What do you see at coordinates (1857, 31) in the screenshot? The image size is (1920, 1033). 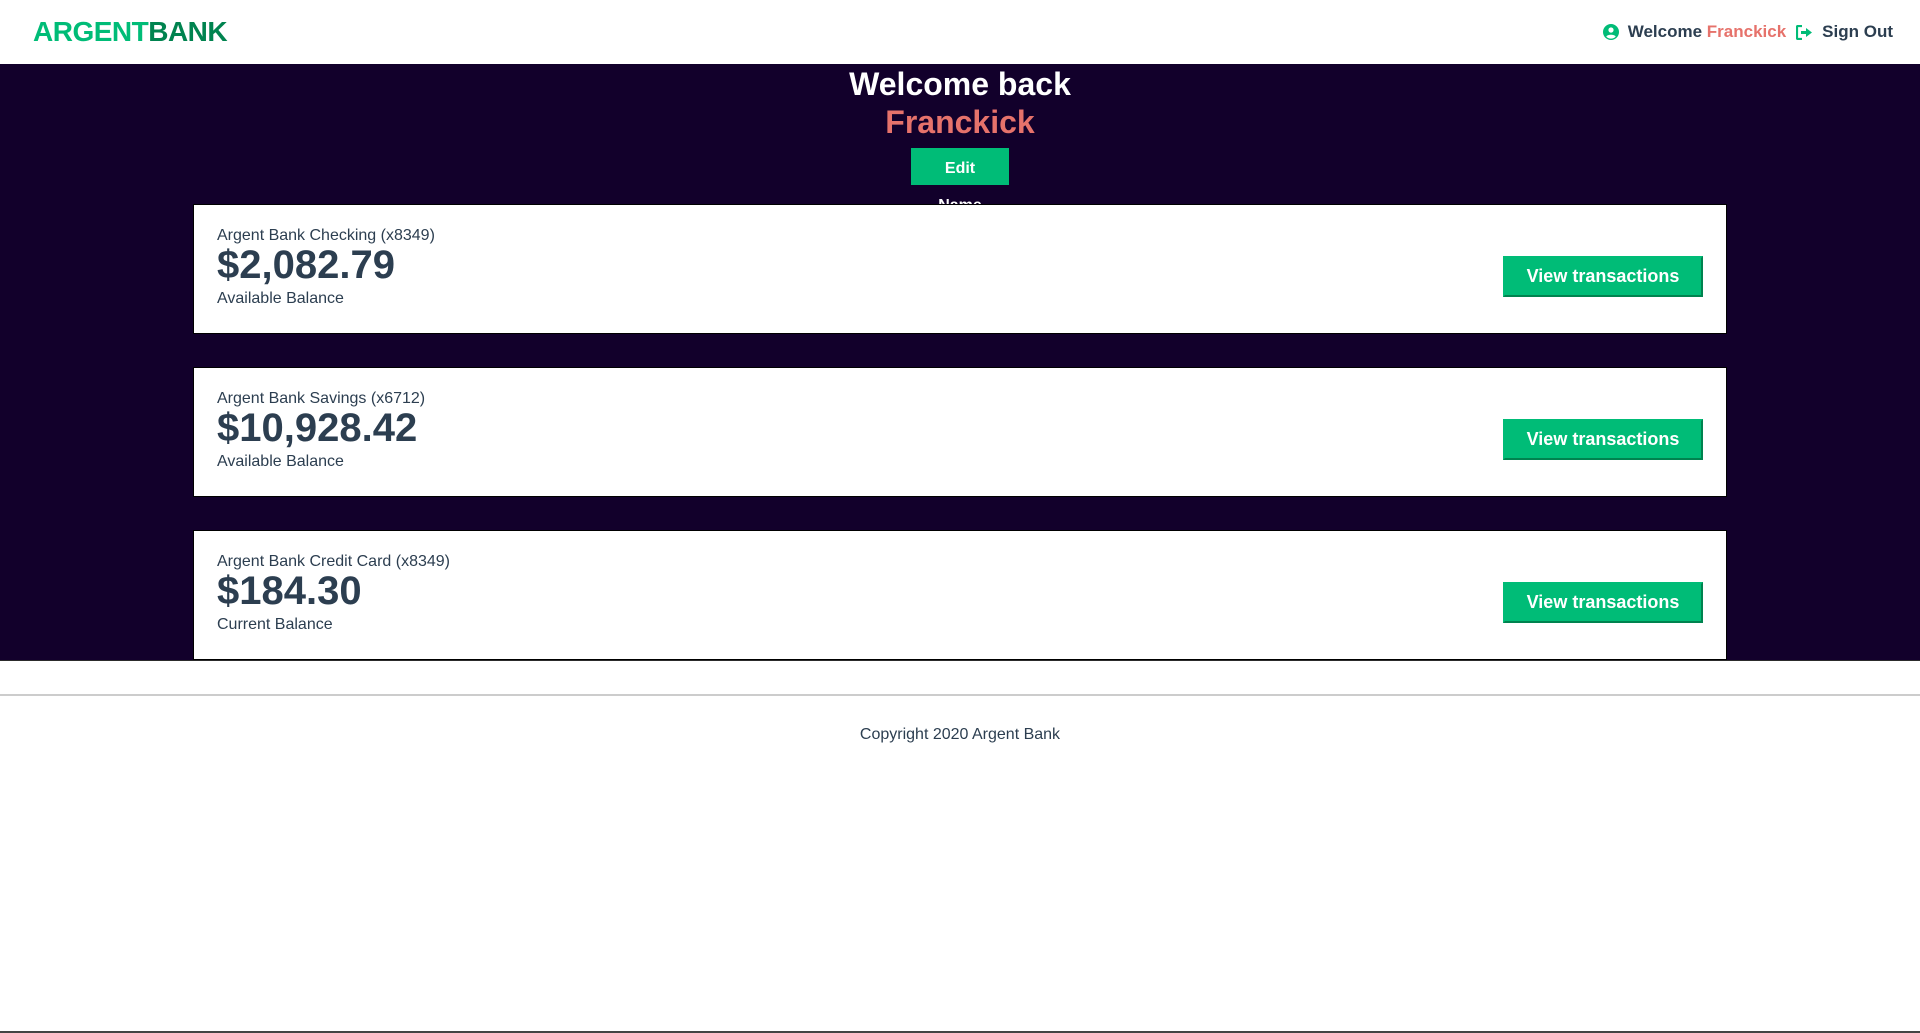 I see `sign-out-label: Sign Out` at bounding box center [1857, 31].